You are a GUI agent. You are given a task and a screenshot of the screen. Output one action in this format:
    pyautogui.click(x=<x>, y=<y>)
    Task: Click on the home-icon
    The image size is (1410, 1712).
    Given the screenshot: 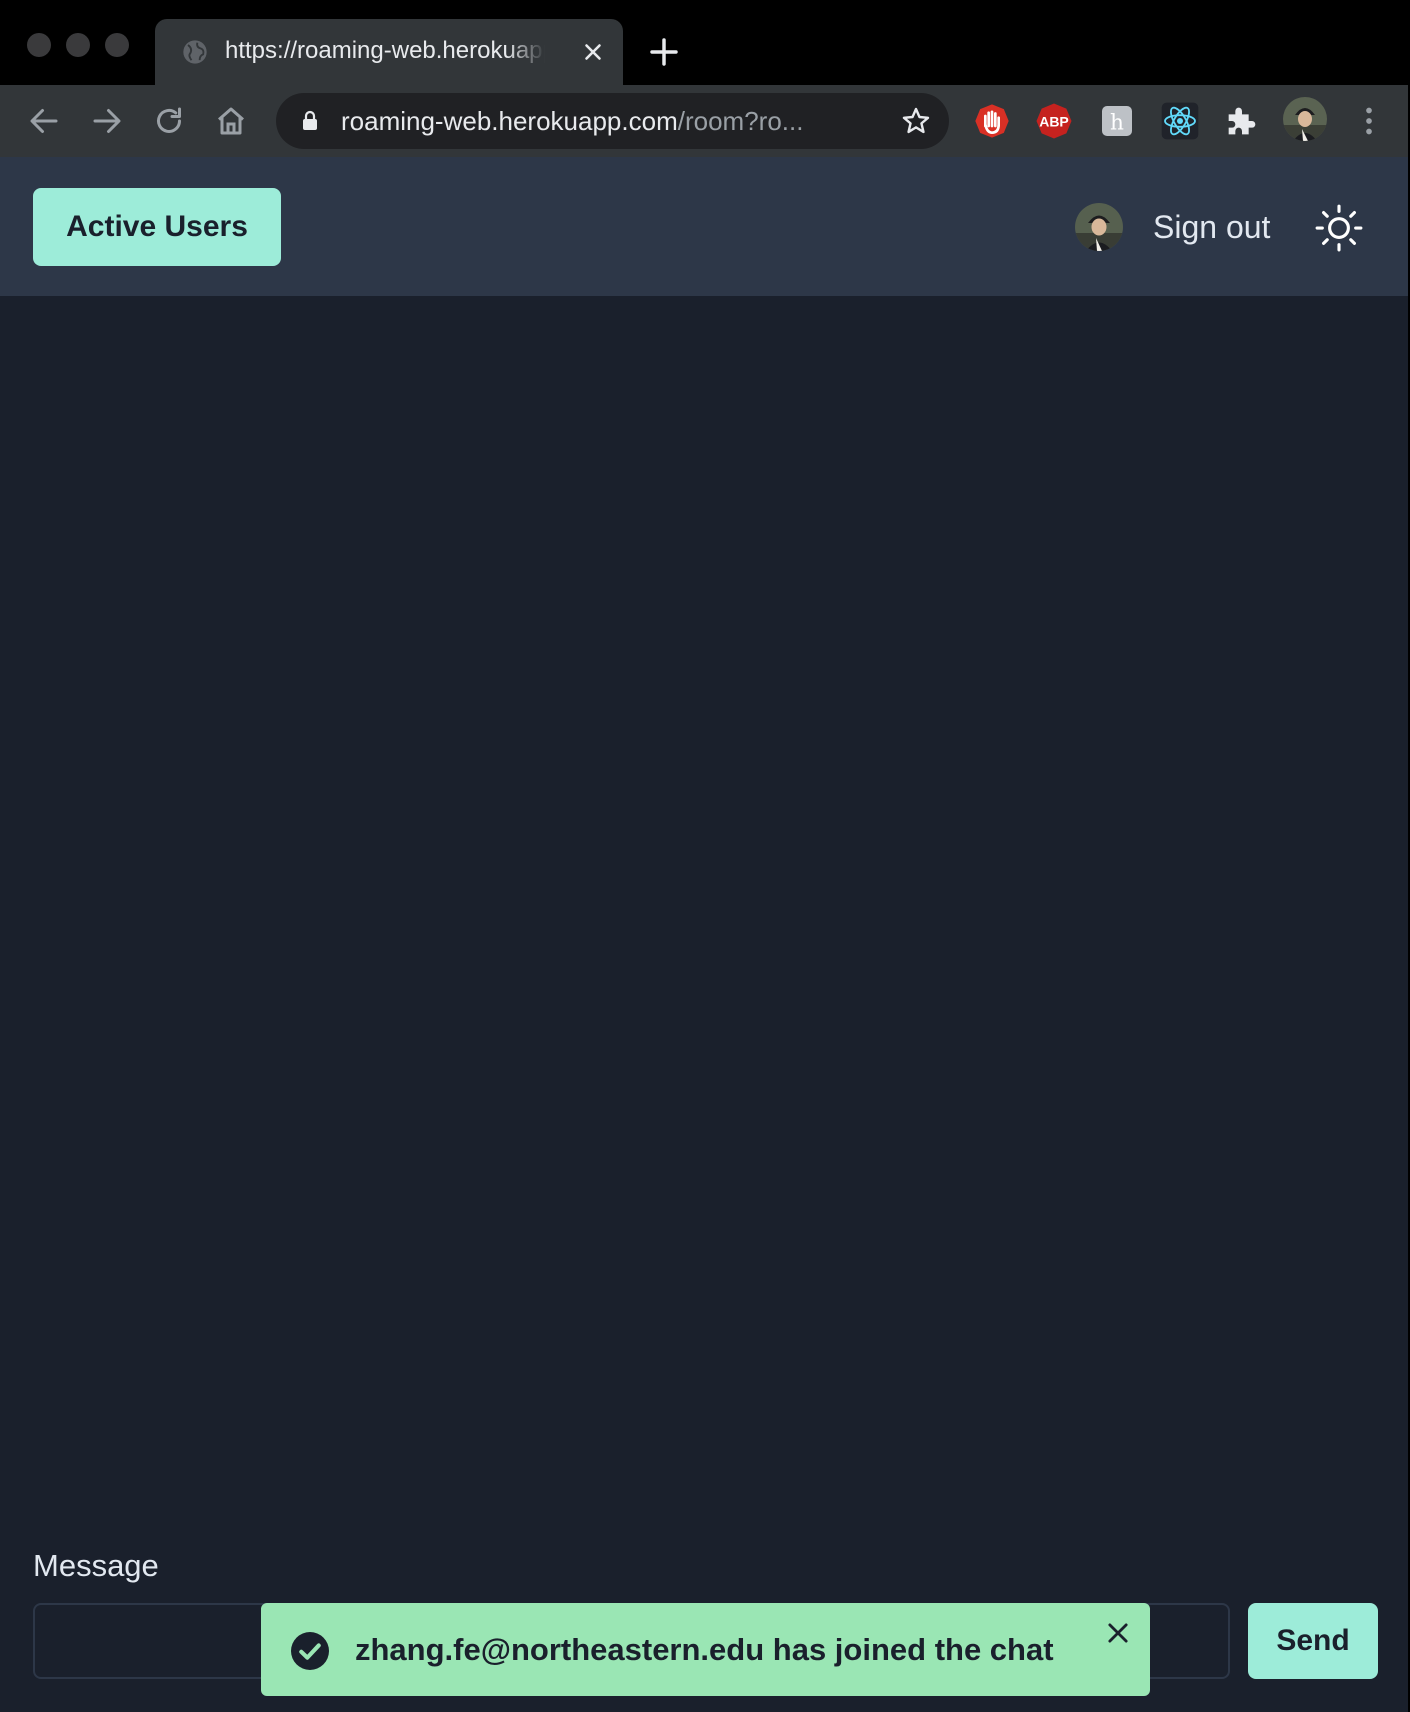 What is the action you would take?
    pyautogui.click(x=231, y=121)
    